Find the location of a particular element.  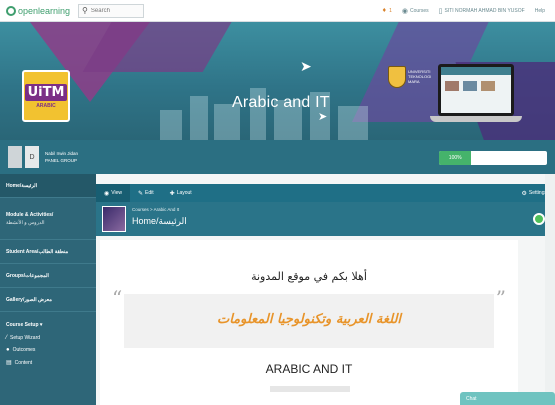

user-name: Nabil Irwin Jidan PANEL GROUP is located at coordinates (61, 157).